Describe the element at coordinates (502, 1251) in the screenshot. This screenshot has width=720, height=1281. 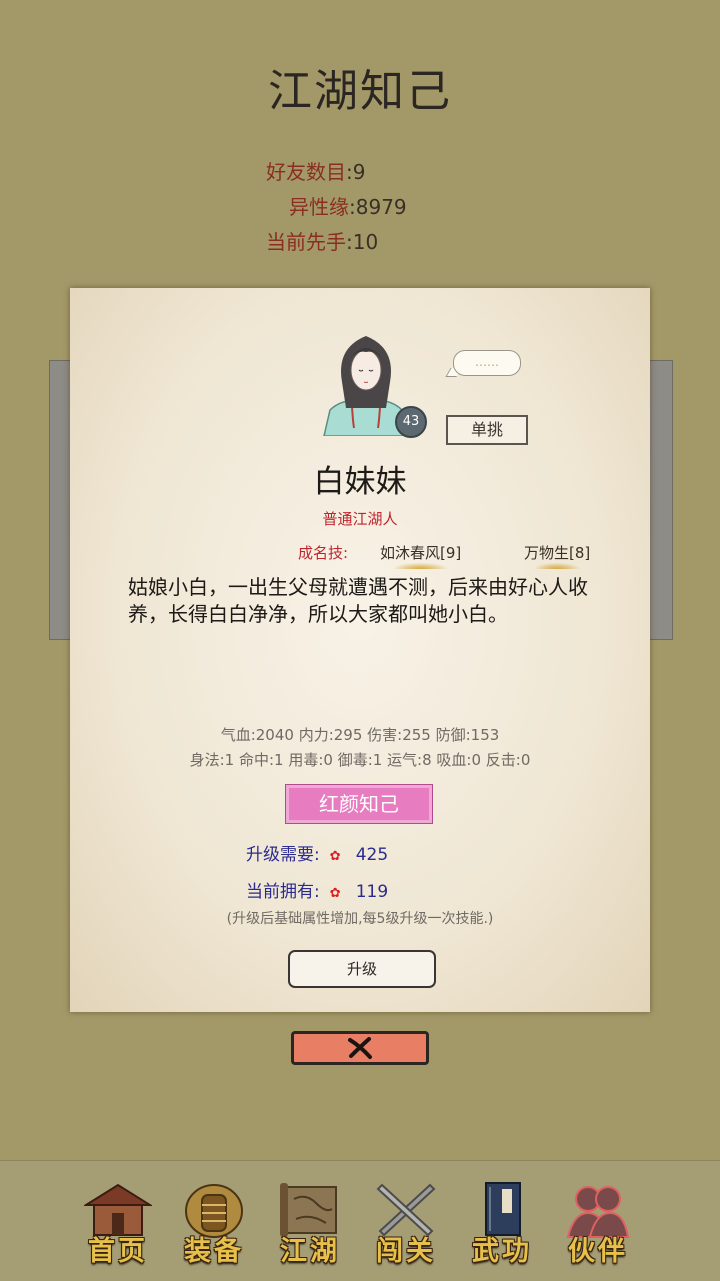
I see `nav-label: 武功` at that location.